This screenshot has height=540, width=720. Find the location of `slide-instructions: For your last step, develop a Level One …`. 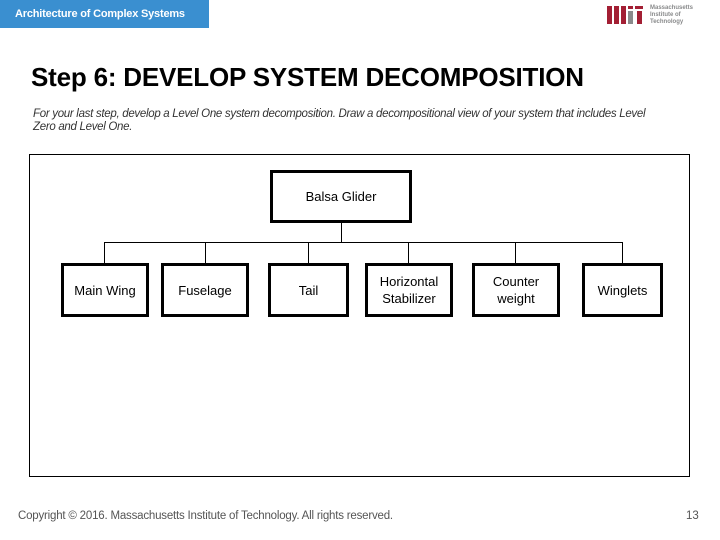

slide-instructions: For your last step, develop a Level One … is located at coordinates (339, 120).